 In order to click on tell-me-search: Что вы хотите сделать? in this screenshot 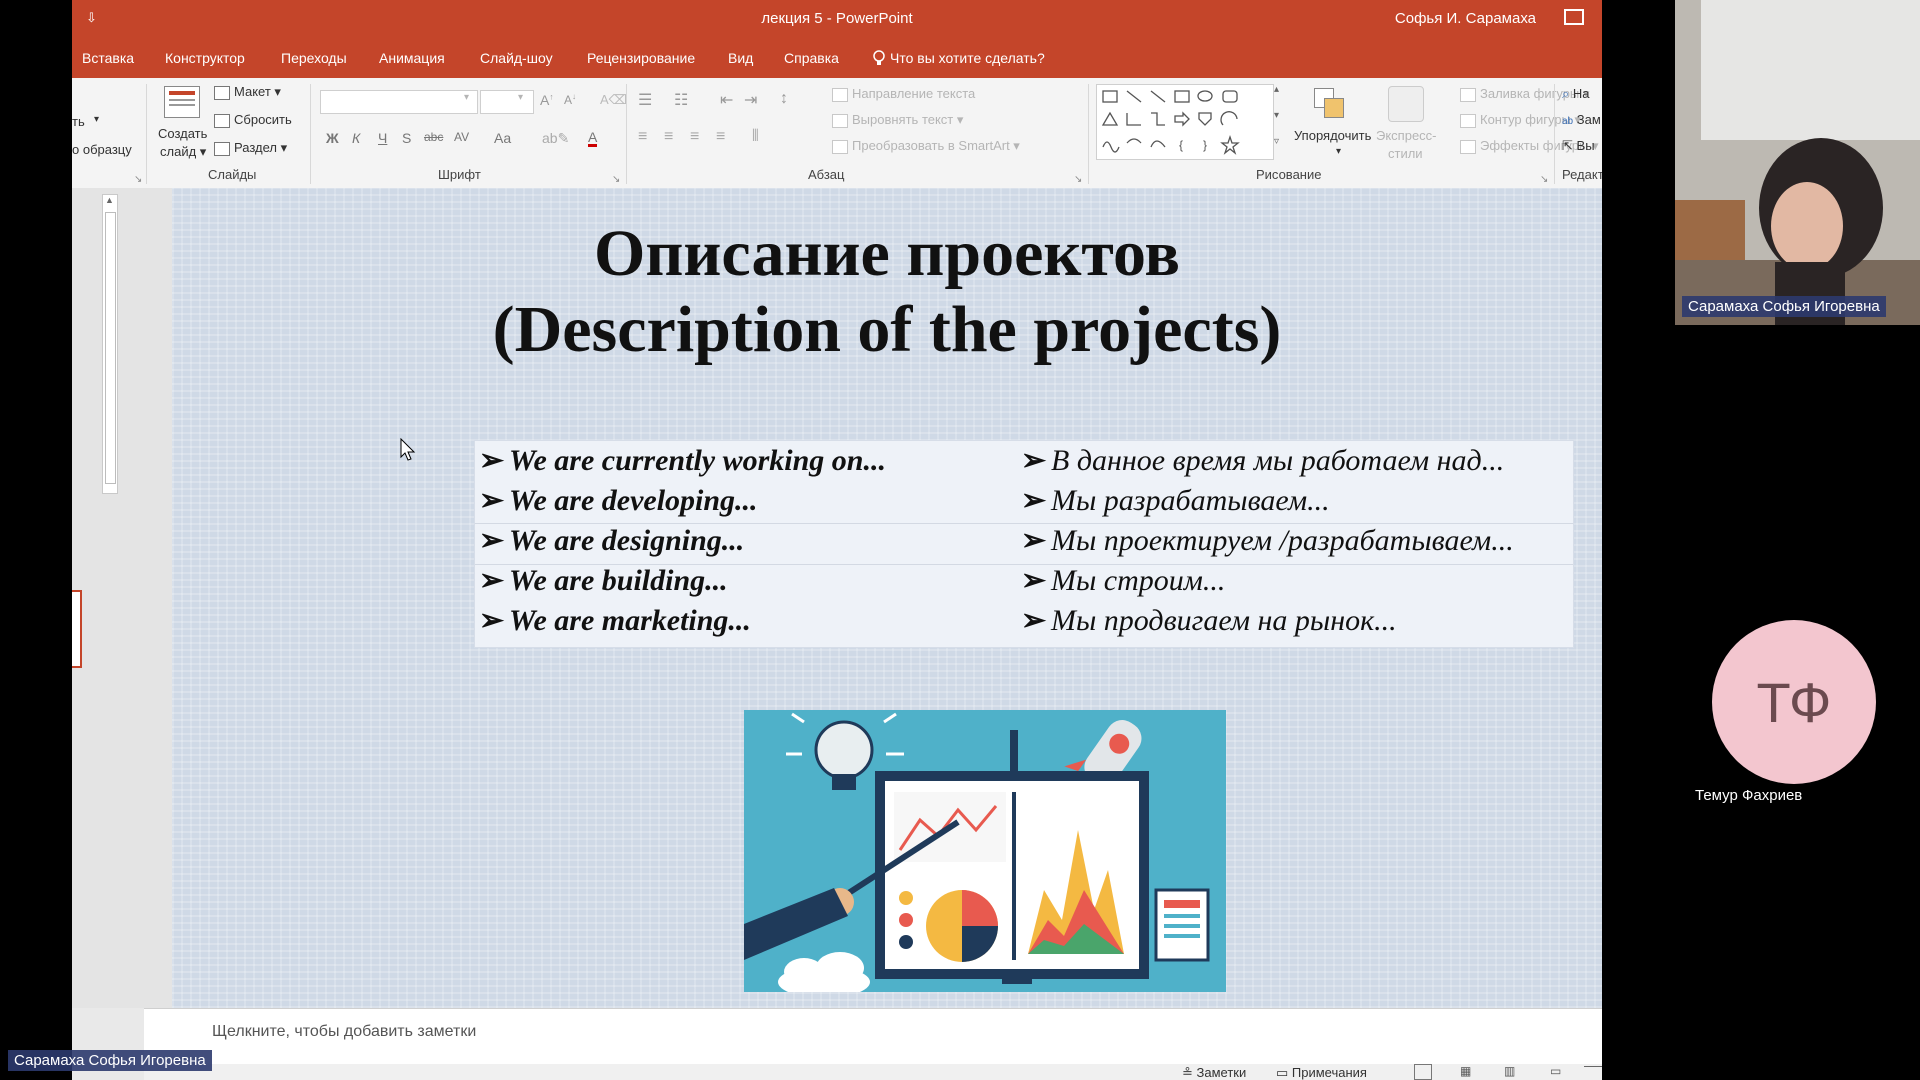, I will do `click(958, 58)`.